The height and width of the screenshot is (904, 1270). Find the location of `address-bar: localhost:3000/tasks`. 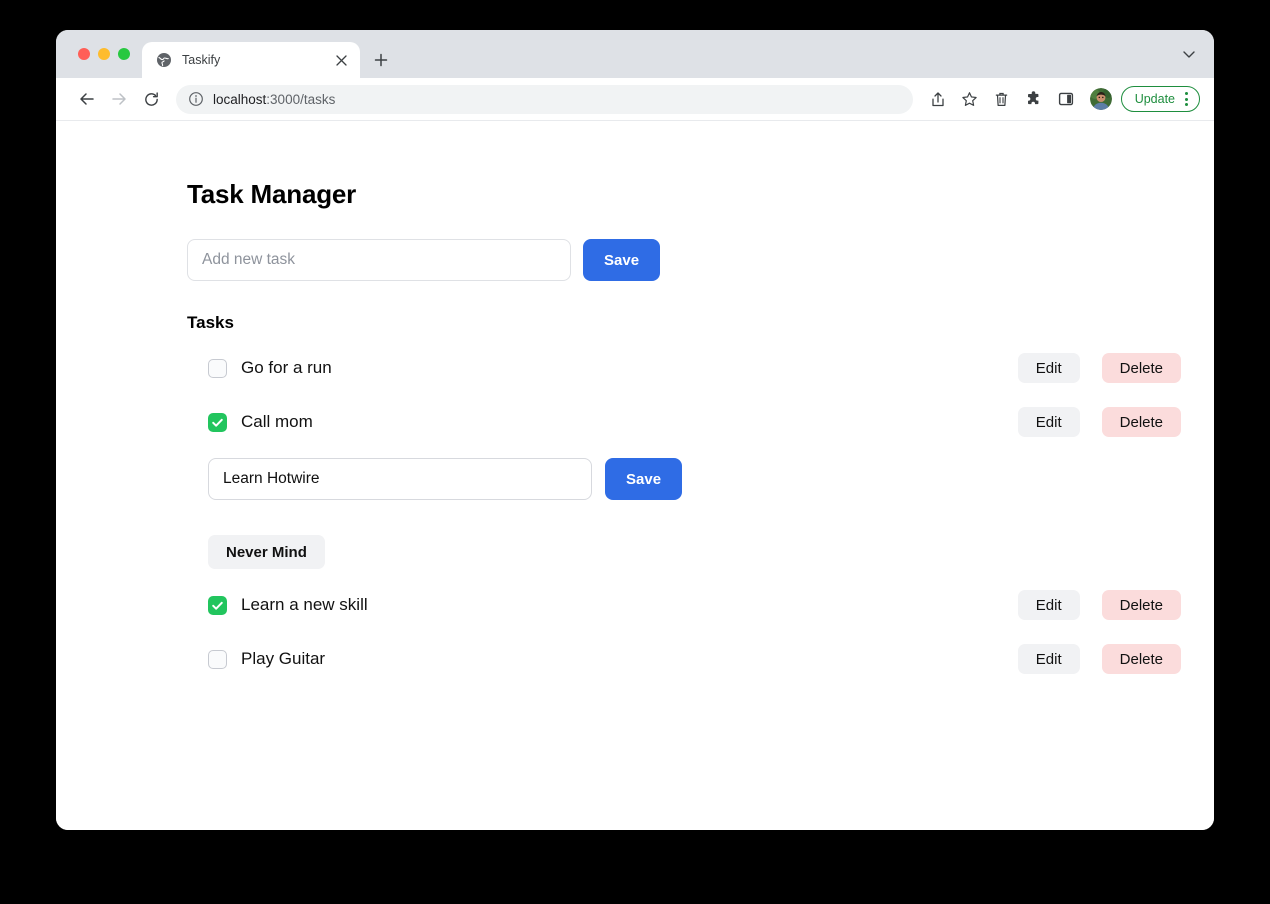

address-bar: localhost:3000/tasks is located at coordinates (544, 99).